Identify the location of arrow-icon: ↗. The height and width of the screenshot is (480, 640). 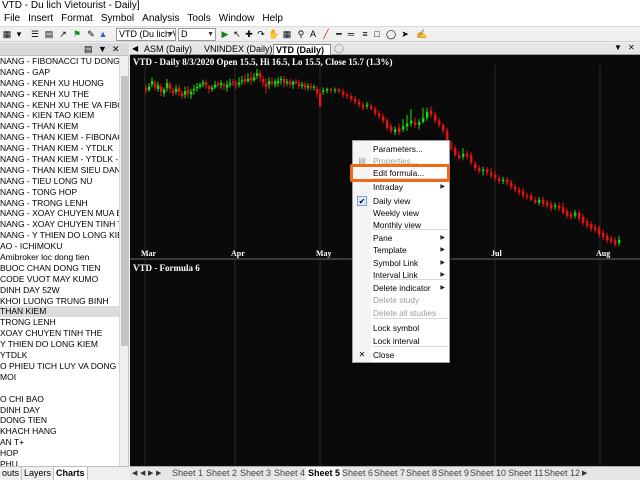
(63, 34).